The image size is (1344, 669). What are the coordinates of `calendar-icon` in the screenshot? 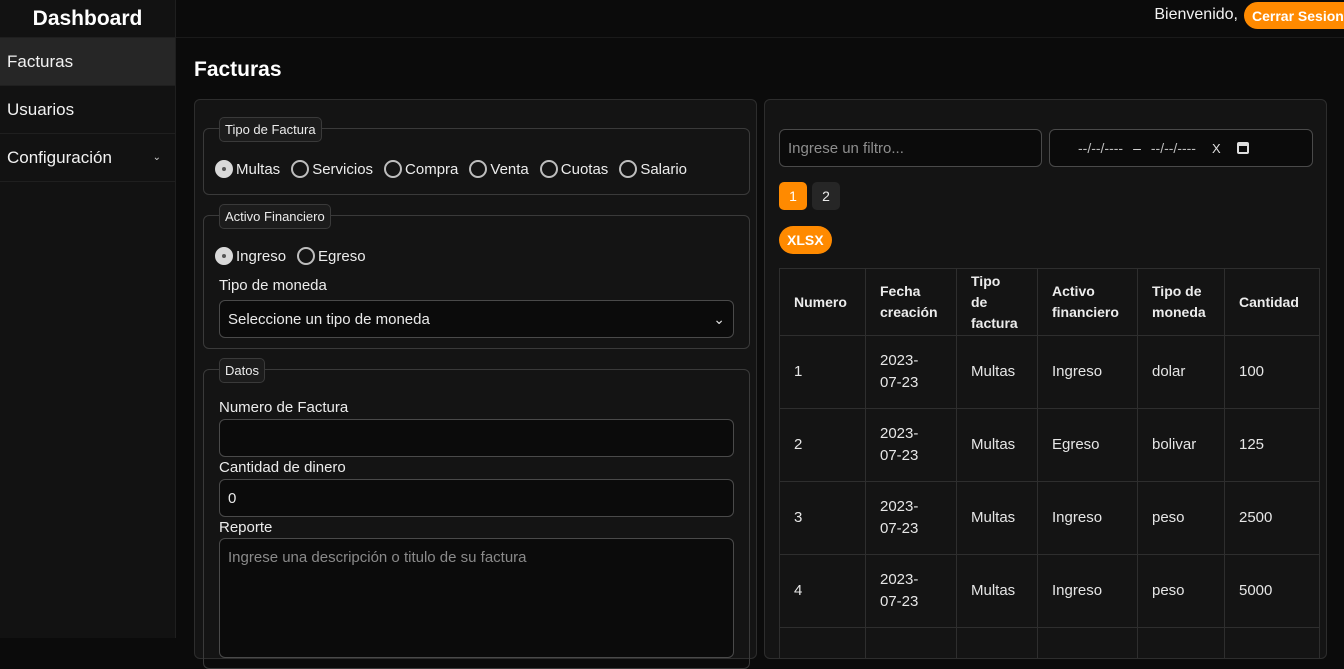 It's located at (1242, 148).